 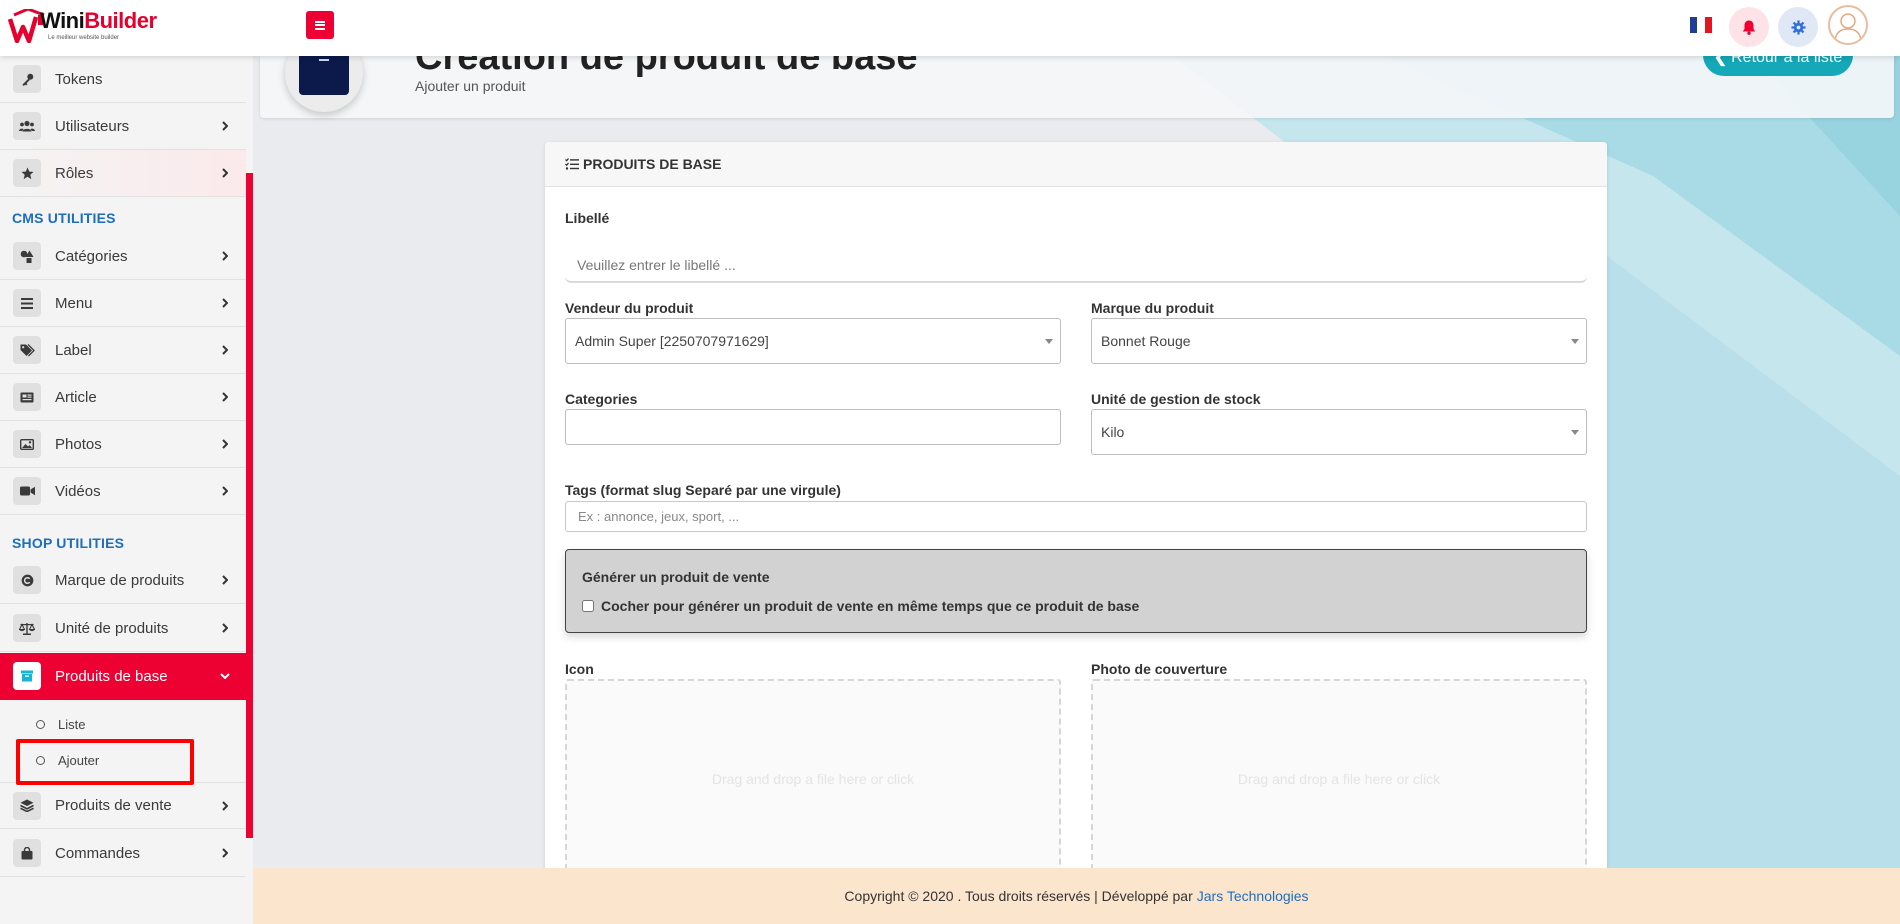 What do you see at coordinates (27, 79) in the screenshot?
I see `key-icon` at bounding box center [27, 79].